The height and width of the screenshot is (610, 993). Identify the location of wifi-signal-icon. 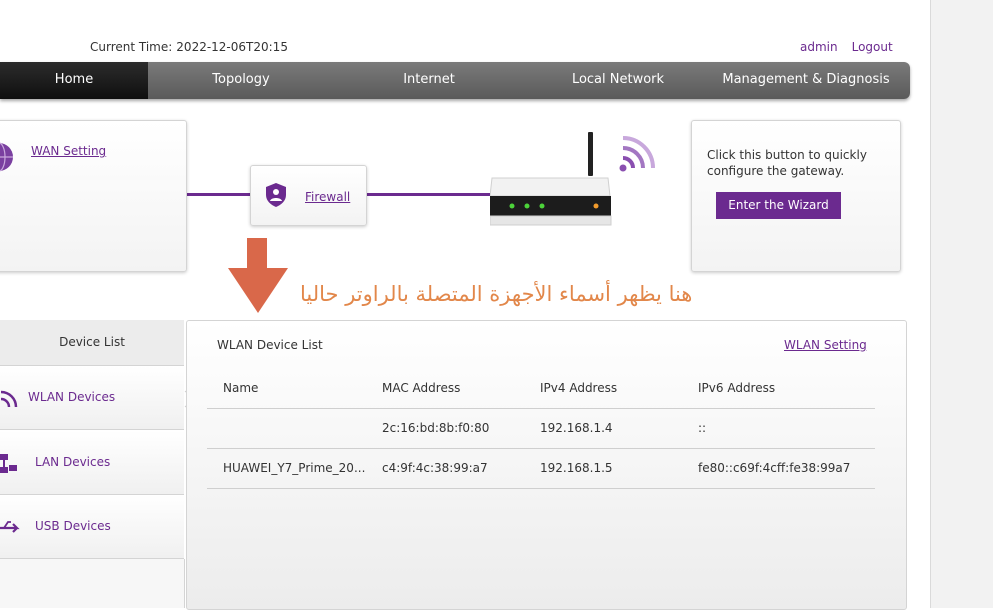
(623, 168).